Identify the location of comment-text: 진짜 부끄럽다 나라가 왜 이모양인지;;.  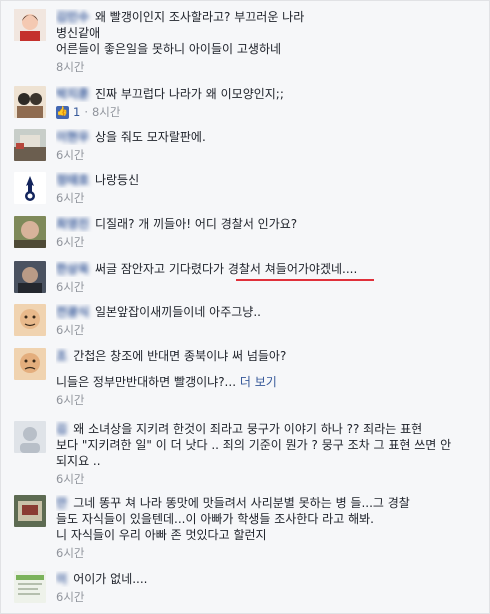
(189, 94).